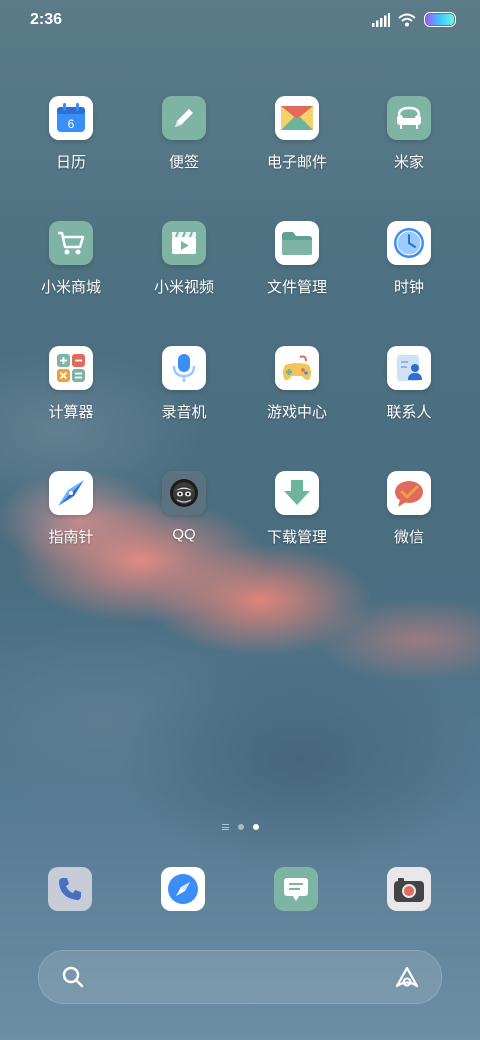 The height and width of the screenshot is (1040, 480). What do you see at coordinates (71, 368) in the screenshot?
I see `calculator-icon` at bounding box center [71, 368].